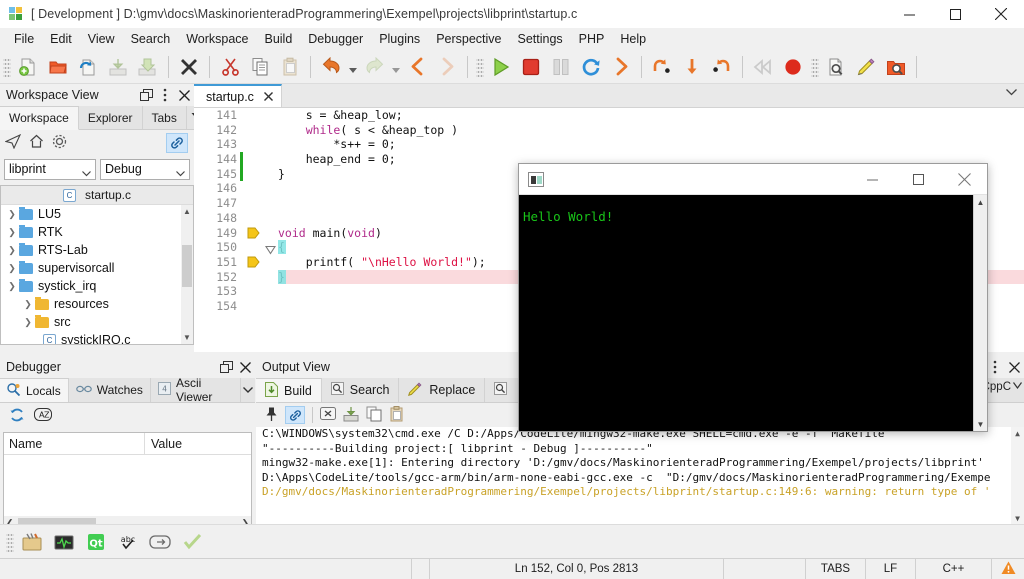  I want to click on chevron-down-icon: ▼, so click(187, 337).